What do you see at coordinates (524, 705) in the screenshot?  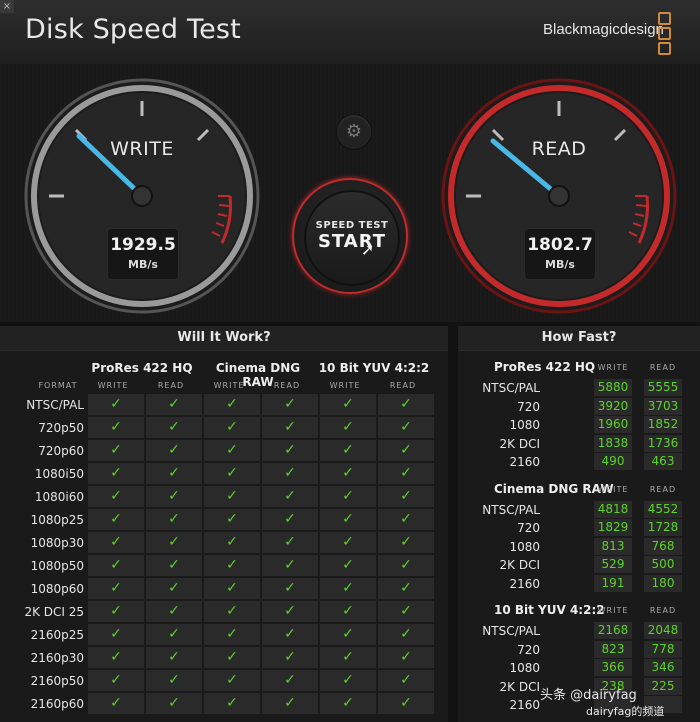 I see `how-fast-format-name: 2160` at bounding box center [524, 705].